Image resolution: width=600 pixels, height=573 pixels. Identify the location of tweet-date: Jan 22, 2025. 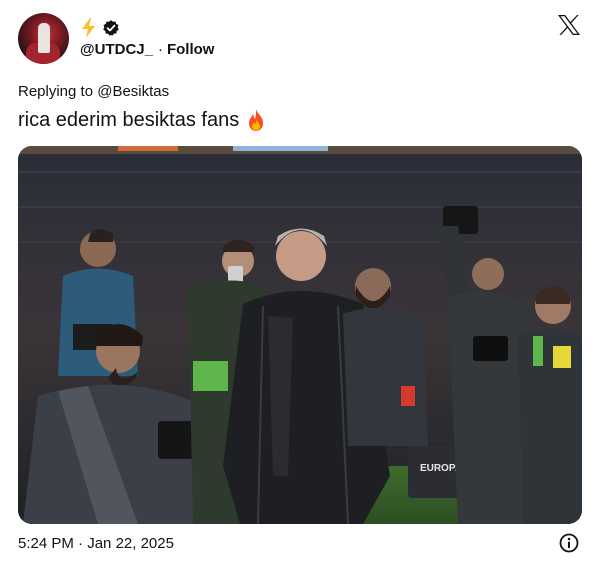
(130, 543).